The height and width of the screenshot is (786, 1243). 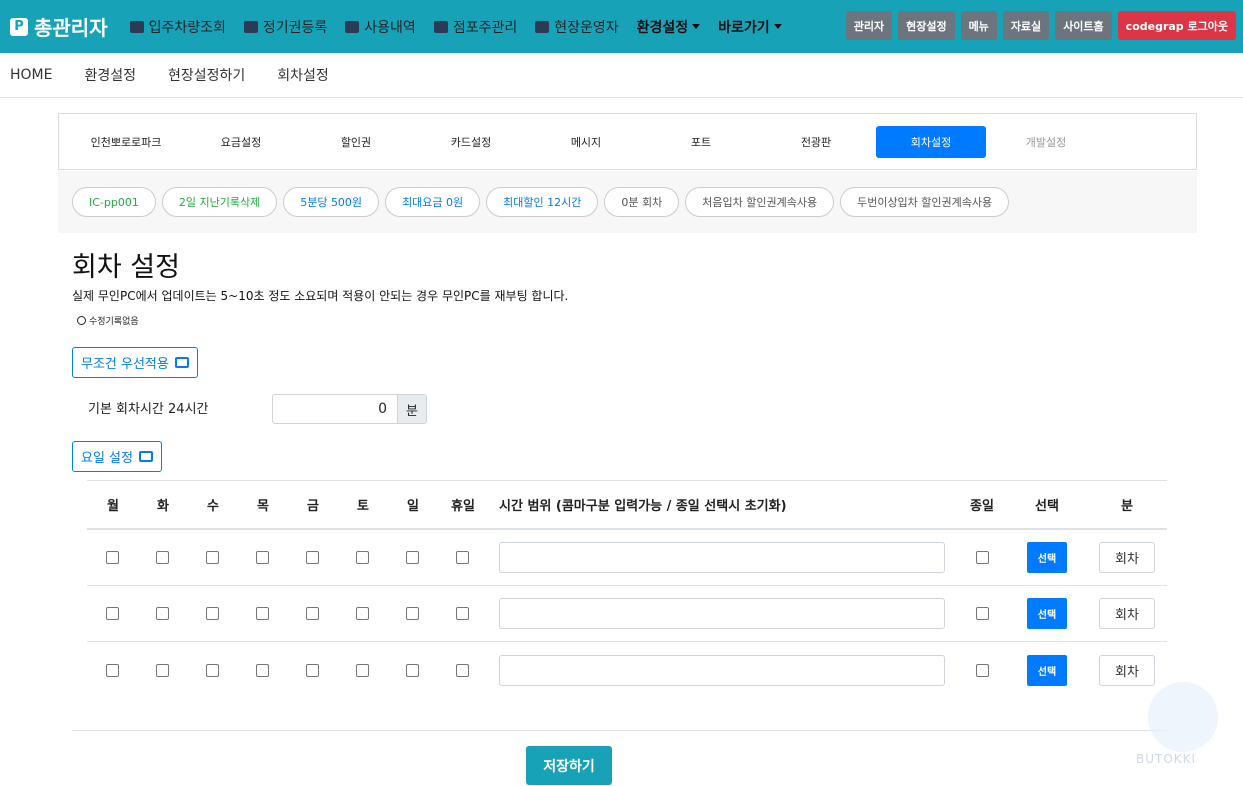 What do you see at coordinates (621, 75) in the screenshot?
I see `breadcrumb: HOME 환경설정 현장설정하기 회차설정` at bounding box center [621, 75].